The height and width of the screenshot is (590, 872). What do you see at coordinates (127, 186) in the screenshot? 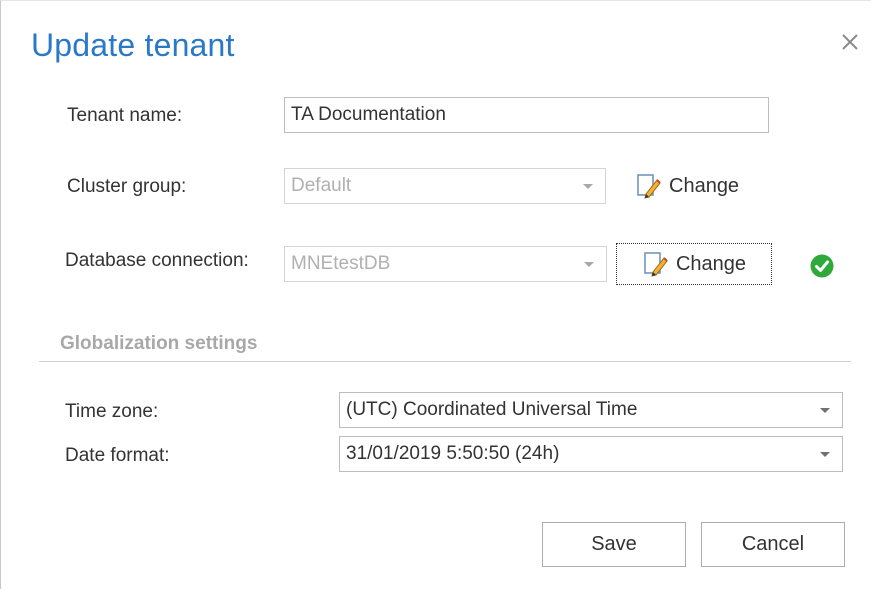
I see `cluster-group-label: Cluster group:` at bounding box center [127, 186].